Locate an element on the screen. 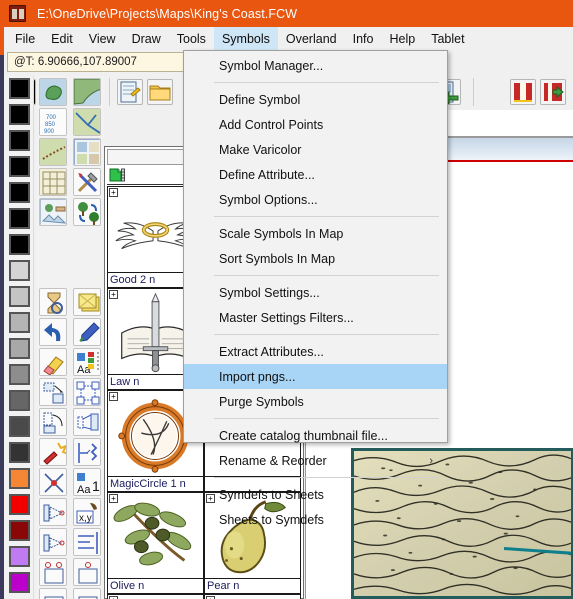 This screenshot has width=573, height=599. rain-streaks-icon is located at coordinates (252, 597).